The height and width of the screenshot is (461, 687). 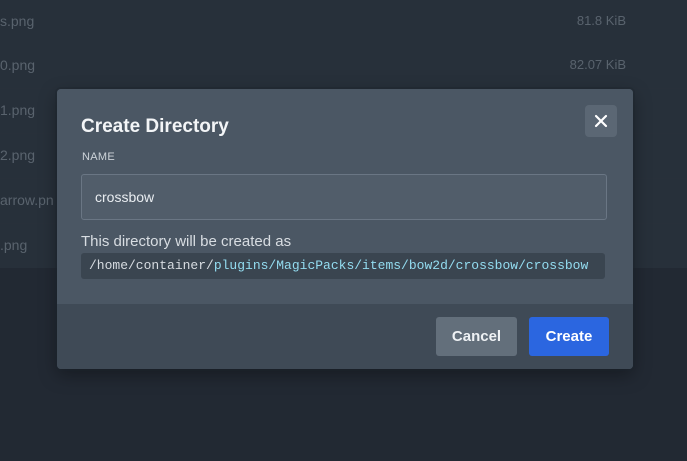 What do you see at coordinates (569, 336) in the screenshot?
I see `create-button: Create` at bounding box center [569, 336].